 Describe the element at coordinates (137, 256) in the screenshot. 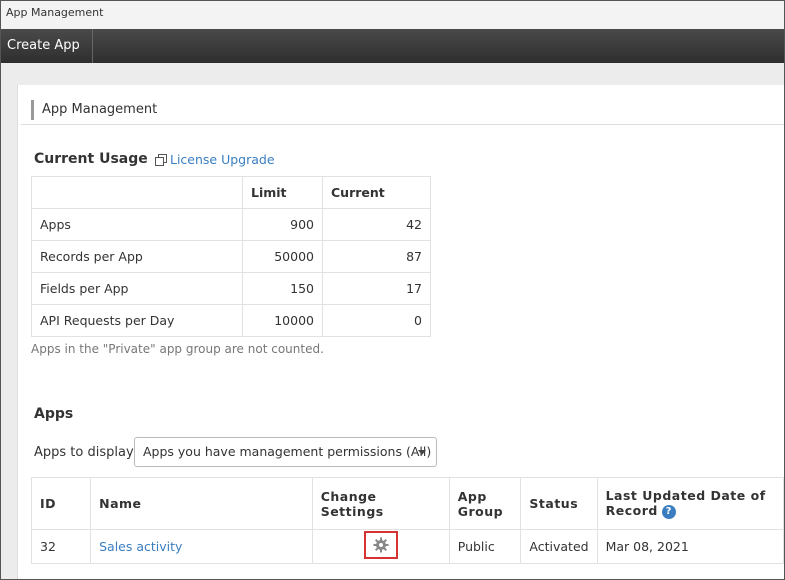

I see `usage-label: Records per App` at that location.